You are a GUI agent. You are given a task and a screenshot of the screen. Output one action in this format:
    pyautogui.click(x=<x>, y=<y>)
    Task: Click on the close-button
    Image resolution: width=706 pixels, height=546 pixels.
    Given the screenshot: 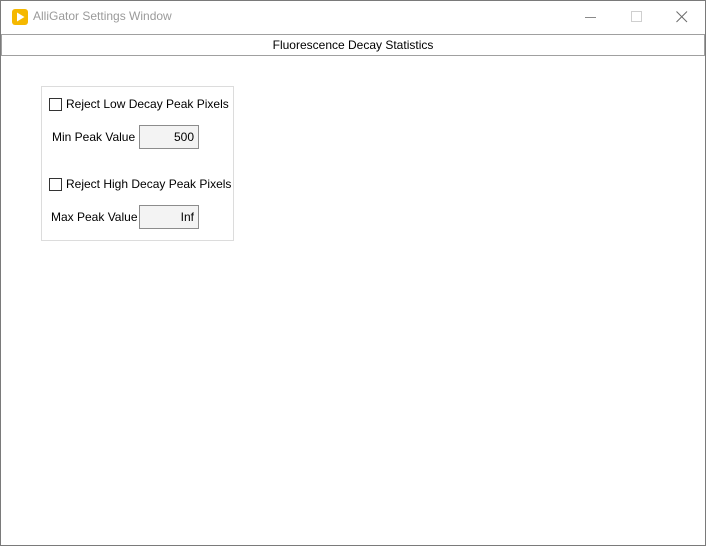 What is the action you would take?
    pyautogui.click(x=682, y=17)
    